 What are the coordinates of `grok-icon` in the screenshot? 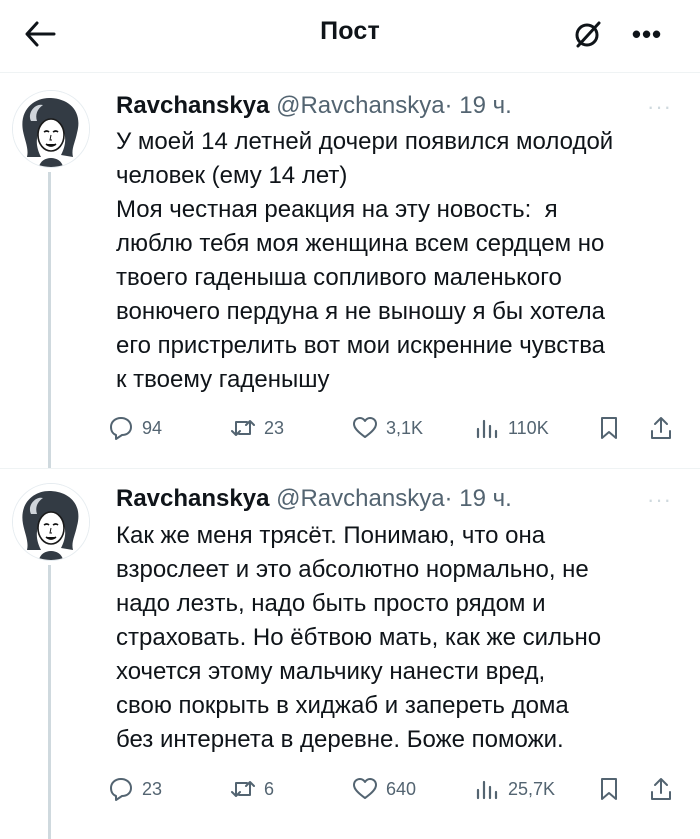 It's located at (588, 34).